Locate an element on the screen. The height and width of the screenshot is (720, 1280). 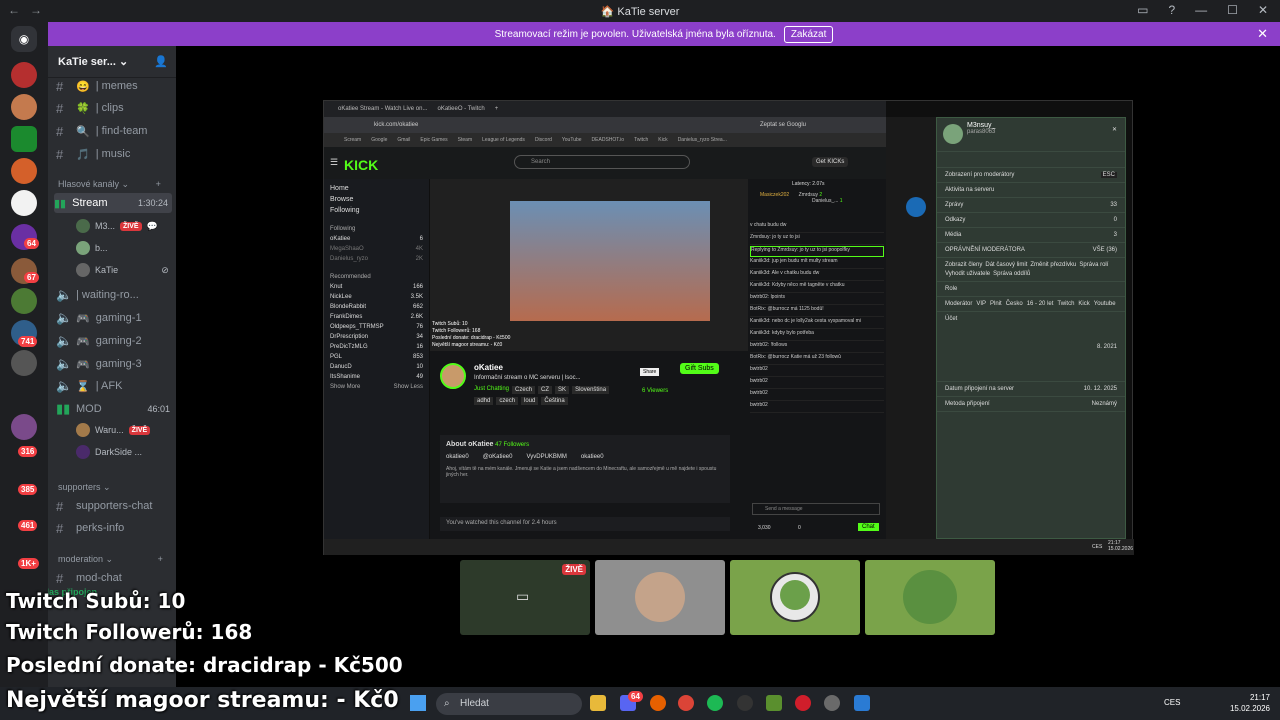
social-link: okatiee0 is located at coordinates (592, 457).